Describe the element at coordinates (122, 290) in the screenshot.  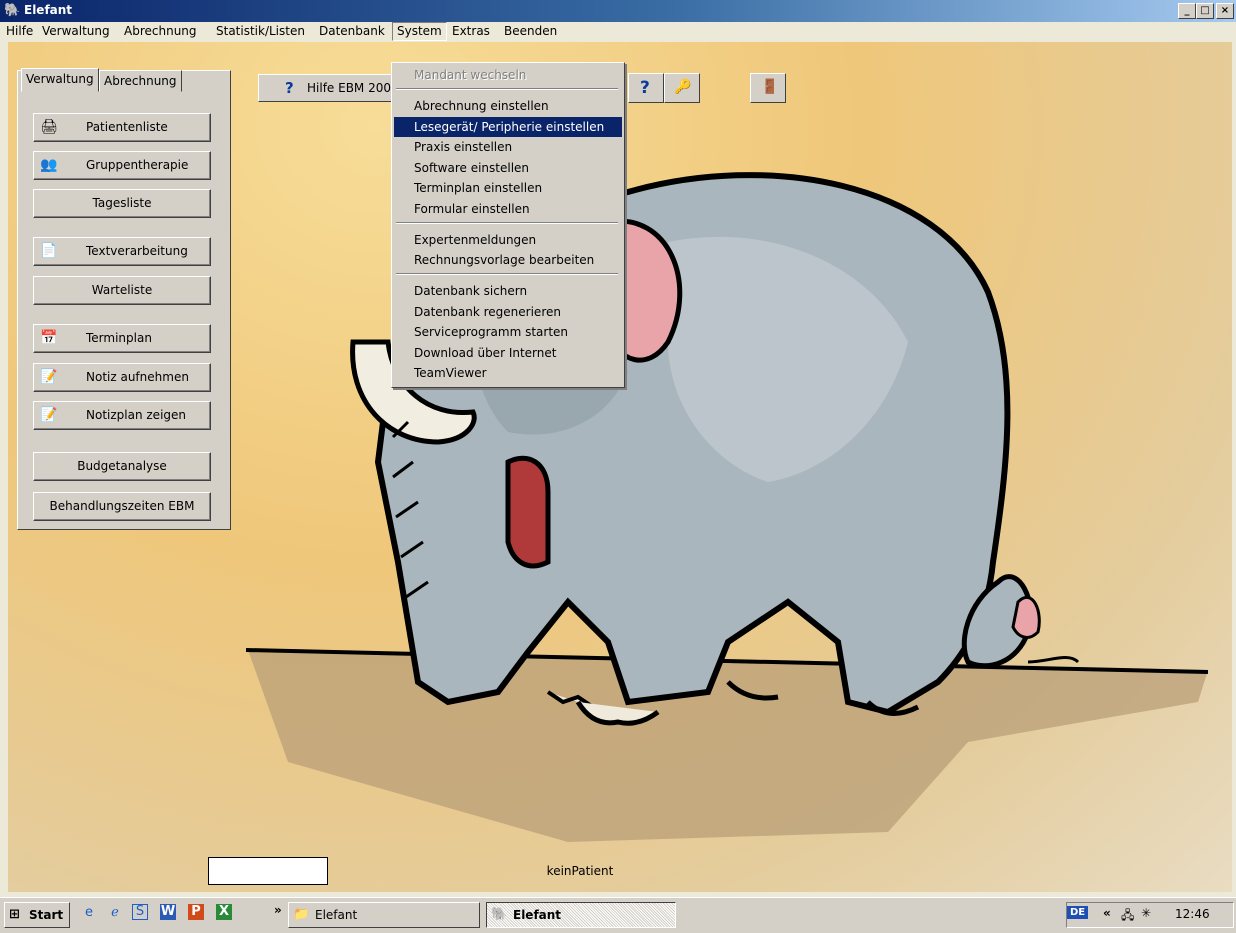
I see `warteliste-button: Warteliste` at that location.